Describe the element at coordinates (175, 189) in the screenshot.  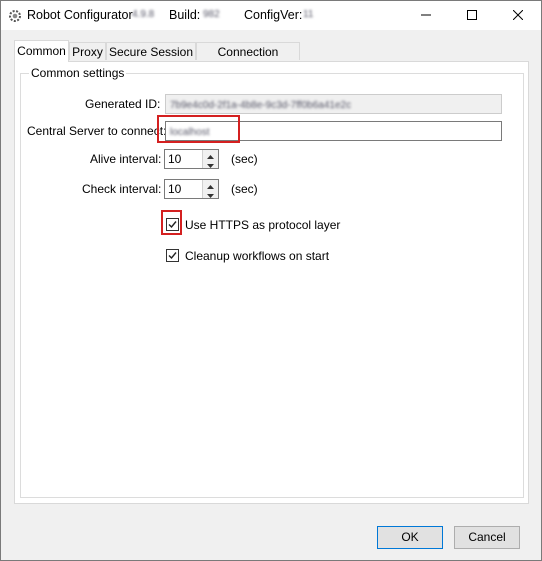
I see `check-interval-value: 10` at that location.